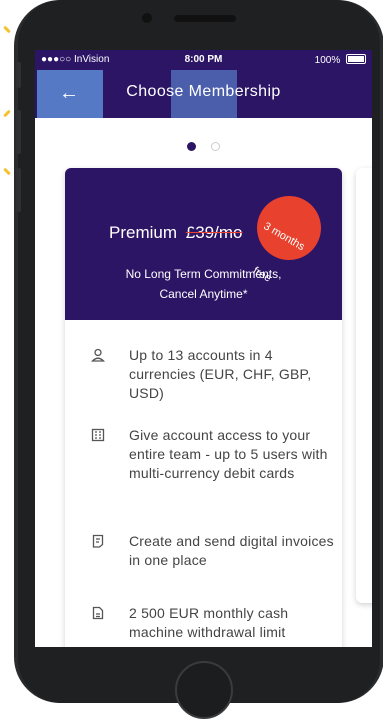 This screenshot has height=719, width=383. I want to click on atm-icon, so click(98, 613).